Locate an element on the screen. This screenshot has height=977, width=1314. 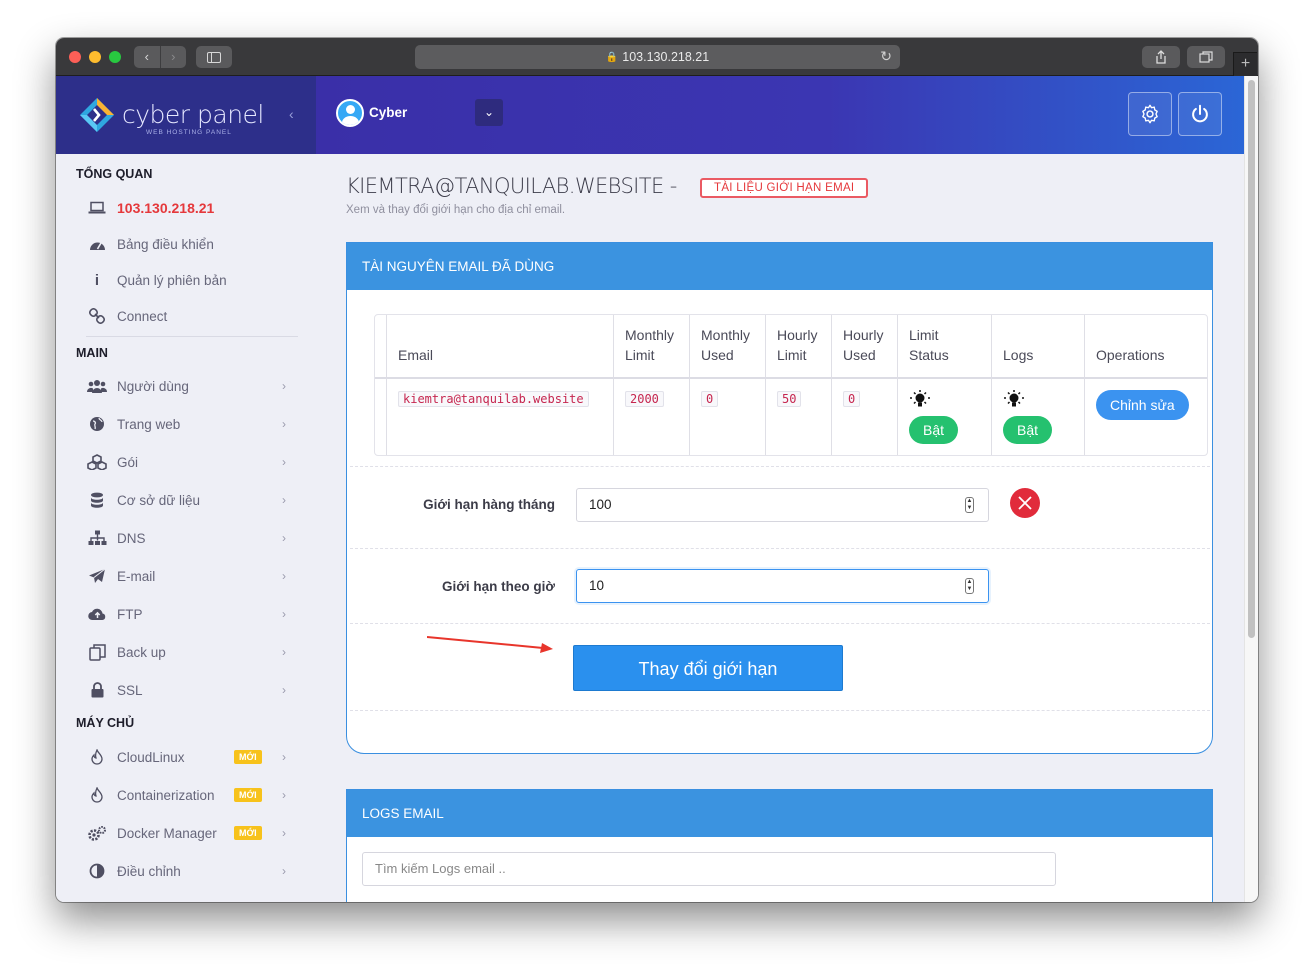
sidebar-item-backup: Back up › is located at coordinates (186, 652).